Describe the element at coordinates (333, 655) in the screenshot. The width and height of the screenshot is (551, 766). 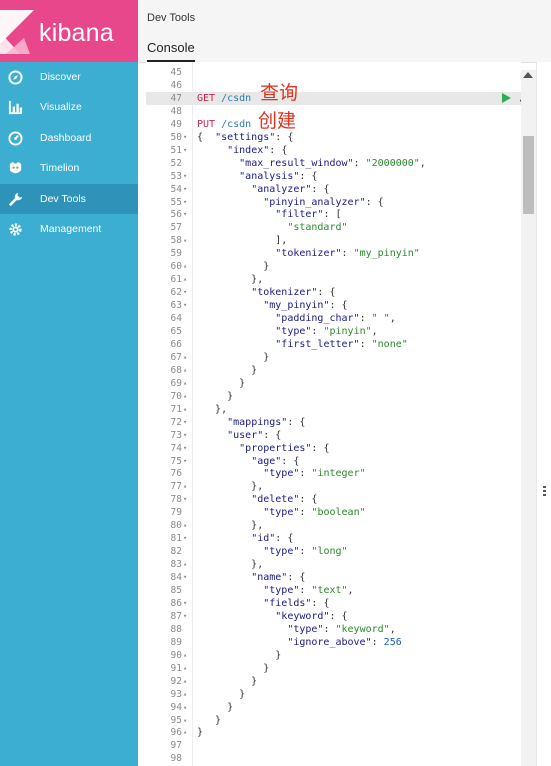
I see `code-line: 90 ▴ }` at that location.